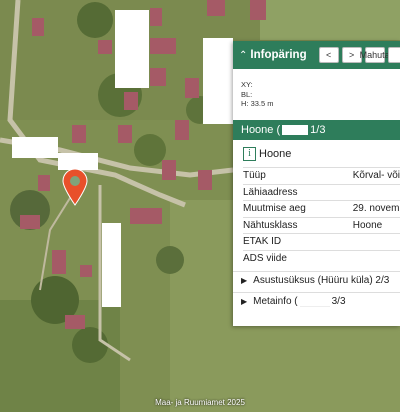  I want to click on map-attribution: Maa- ja Ruumiamet 2025, so click(200, 402).